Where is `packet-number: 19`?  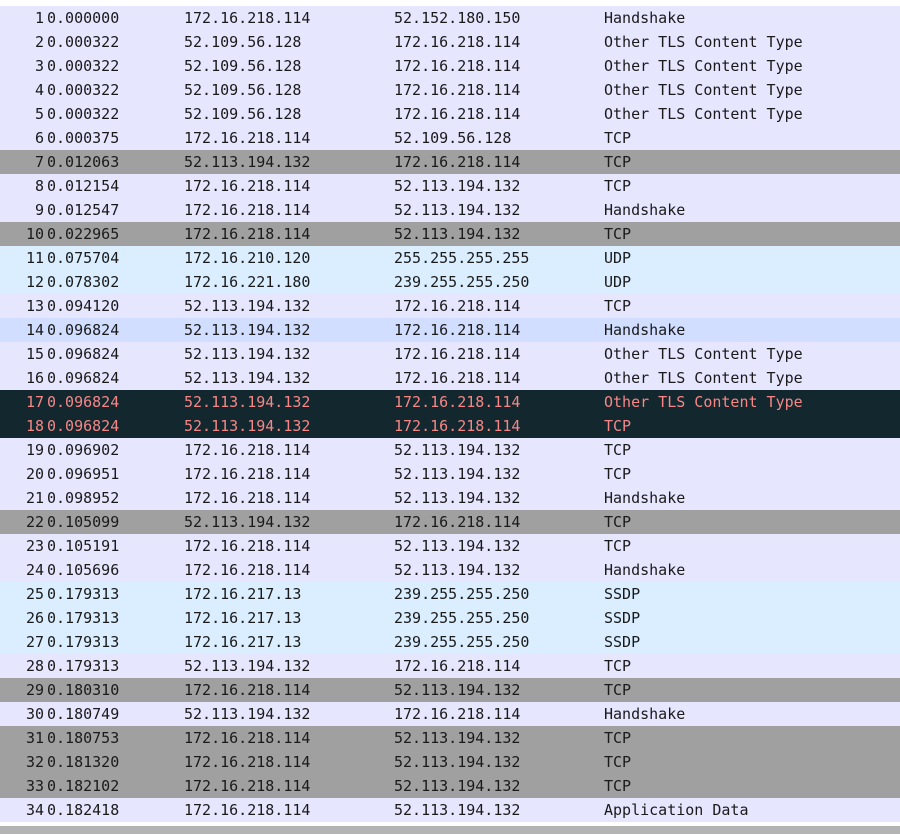
packet-number: 19 is located at coordinates (34, 450).